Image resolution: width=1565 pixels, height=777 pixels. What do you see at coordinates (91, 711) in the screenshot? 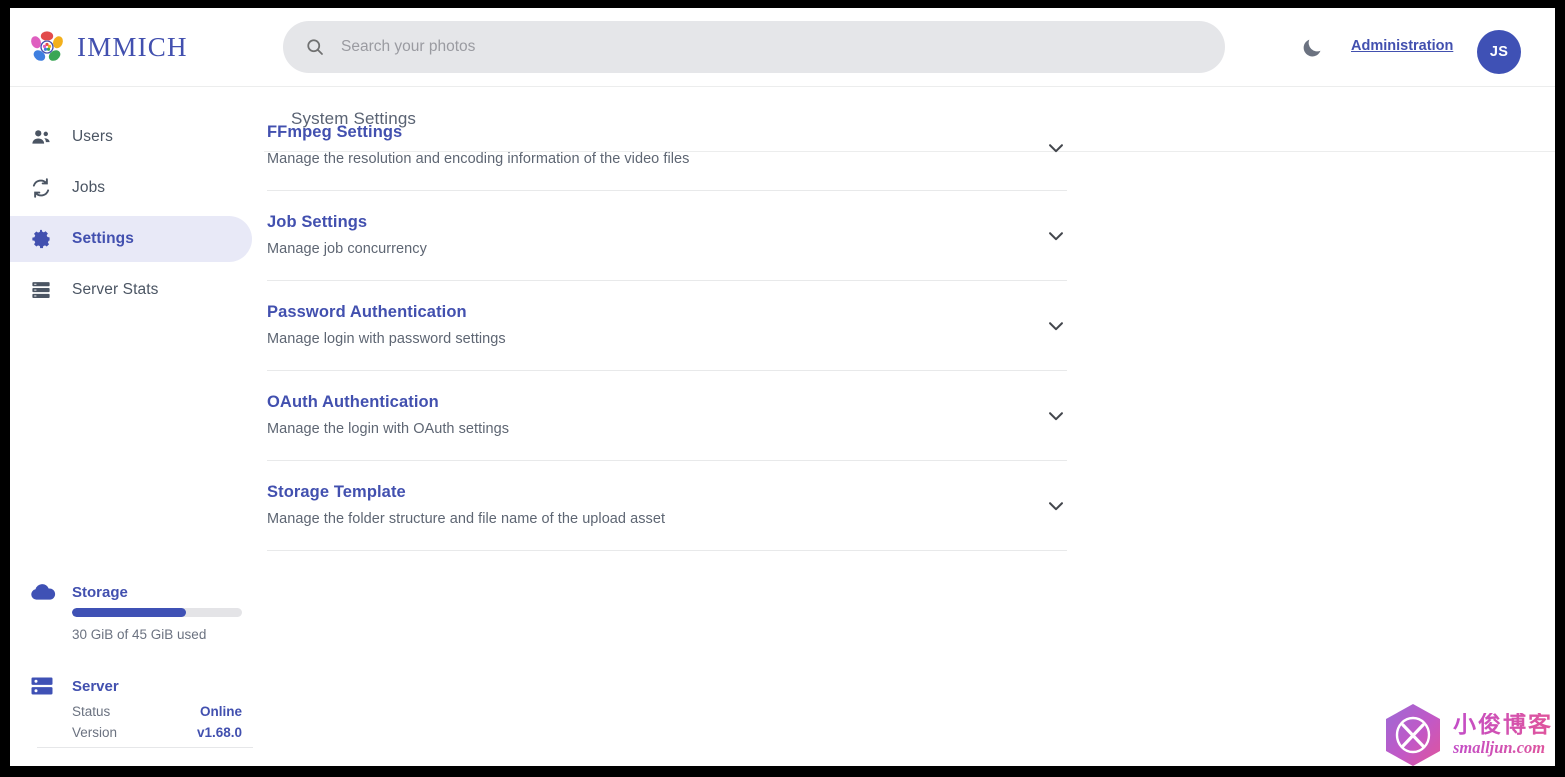
I see `server-status-label: Status` at bounding box center [91, 711].